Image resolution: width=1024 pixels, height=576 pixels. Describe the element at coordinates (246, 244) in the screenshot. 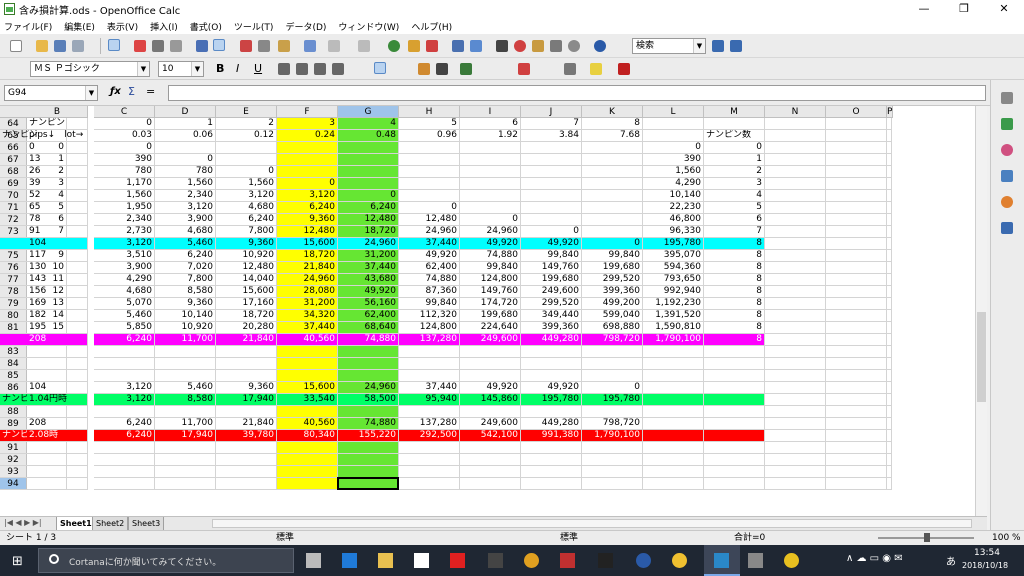

I see `cell-E74: 9,360` at that location.